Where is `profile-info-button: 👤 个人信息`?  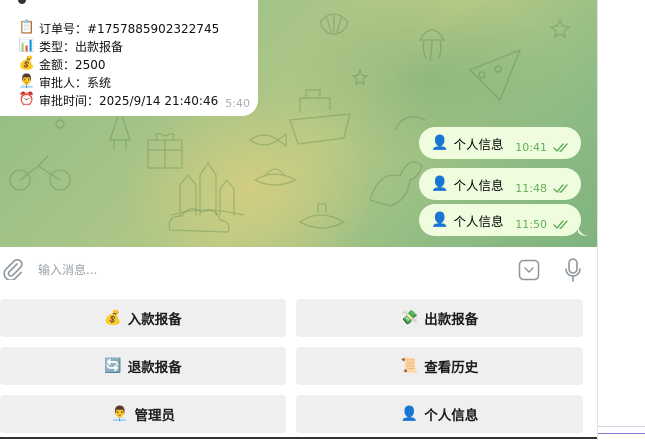
profile-info-button: 👤 个人信息 is located at coordinates (439, 414).